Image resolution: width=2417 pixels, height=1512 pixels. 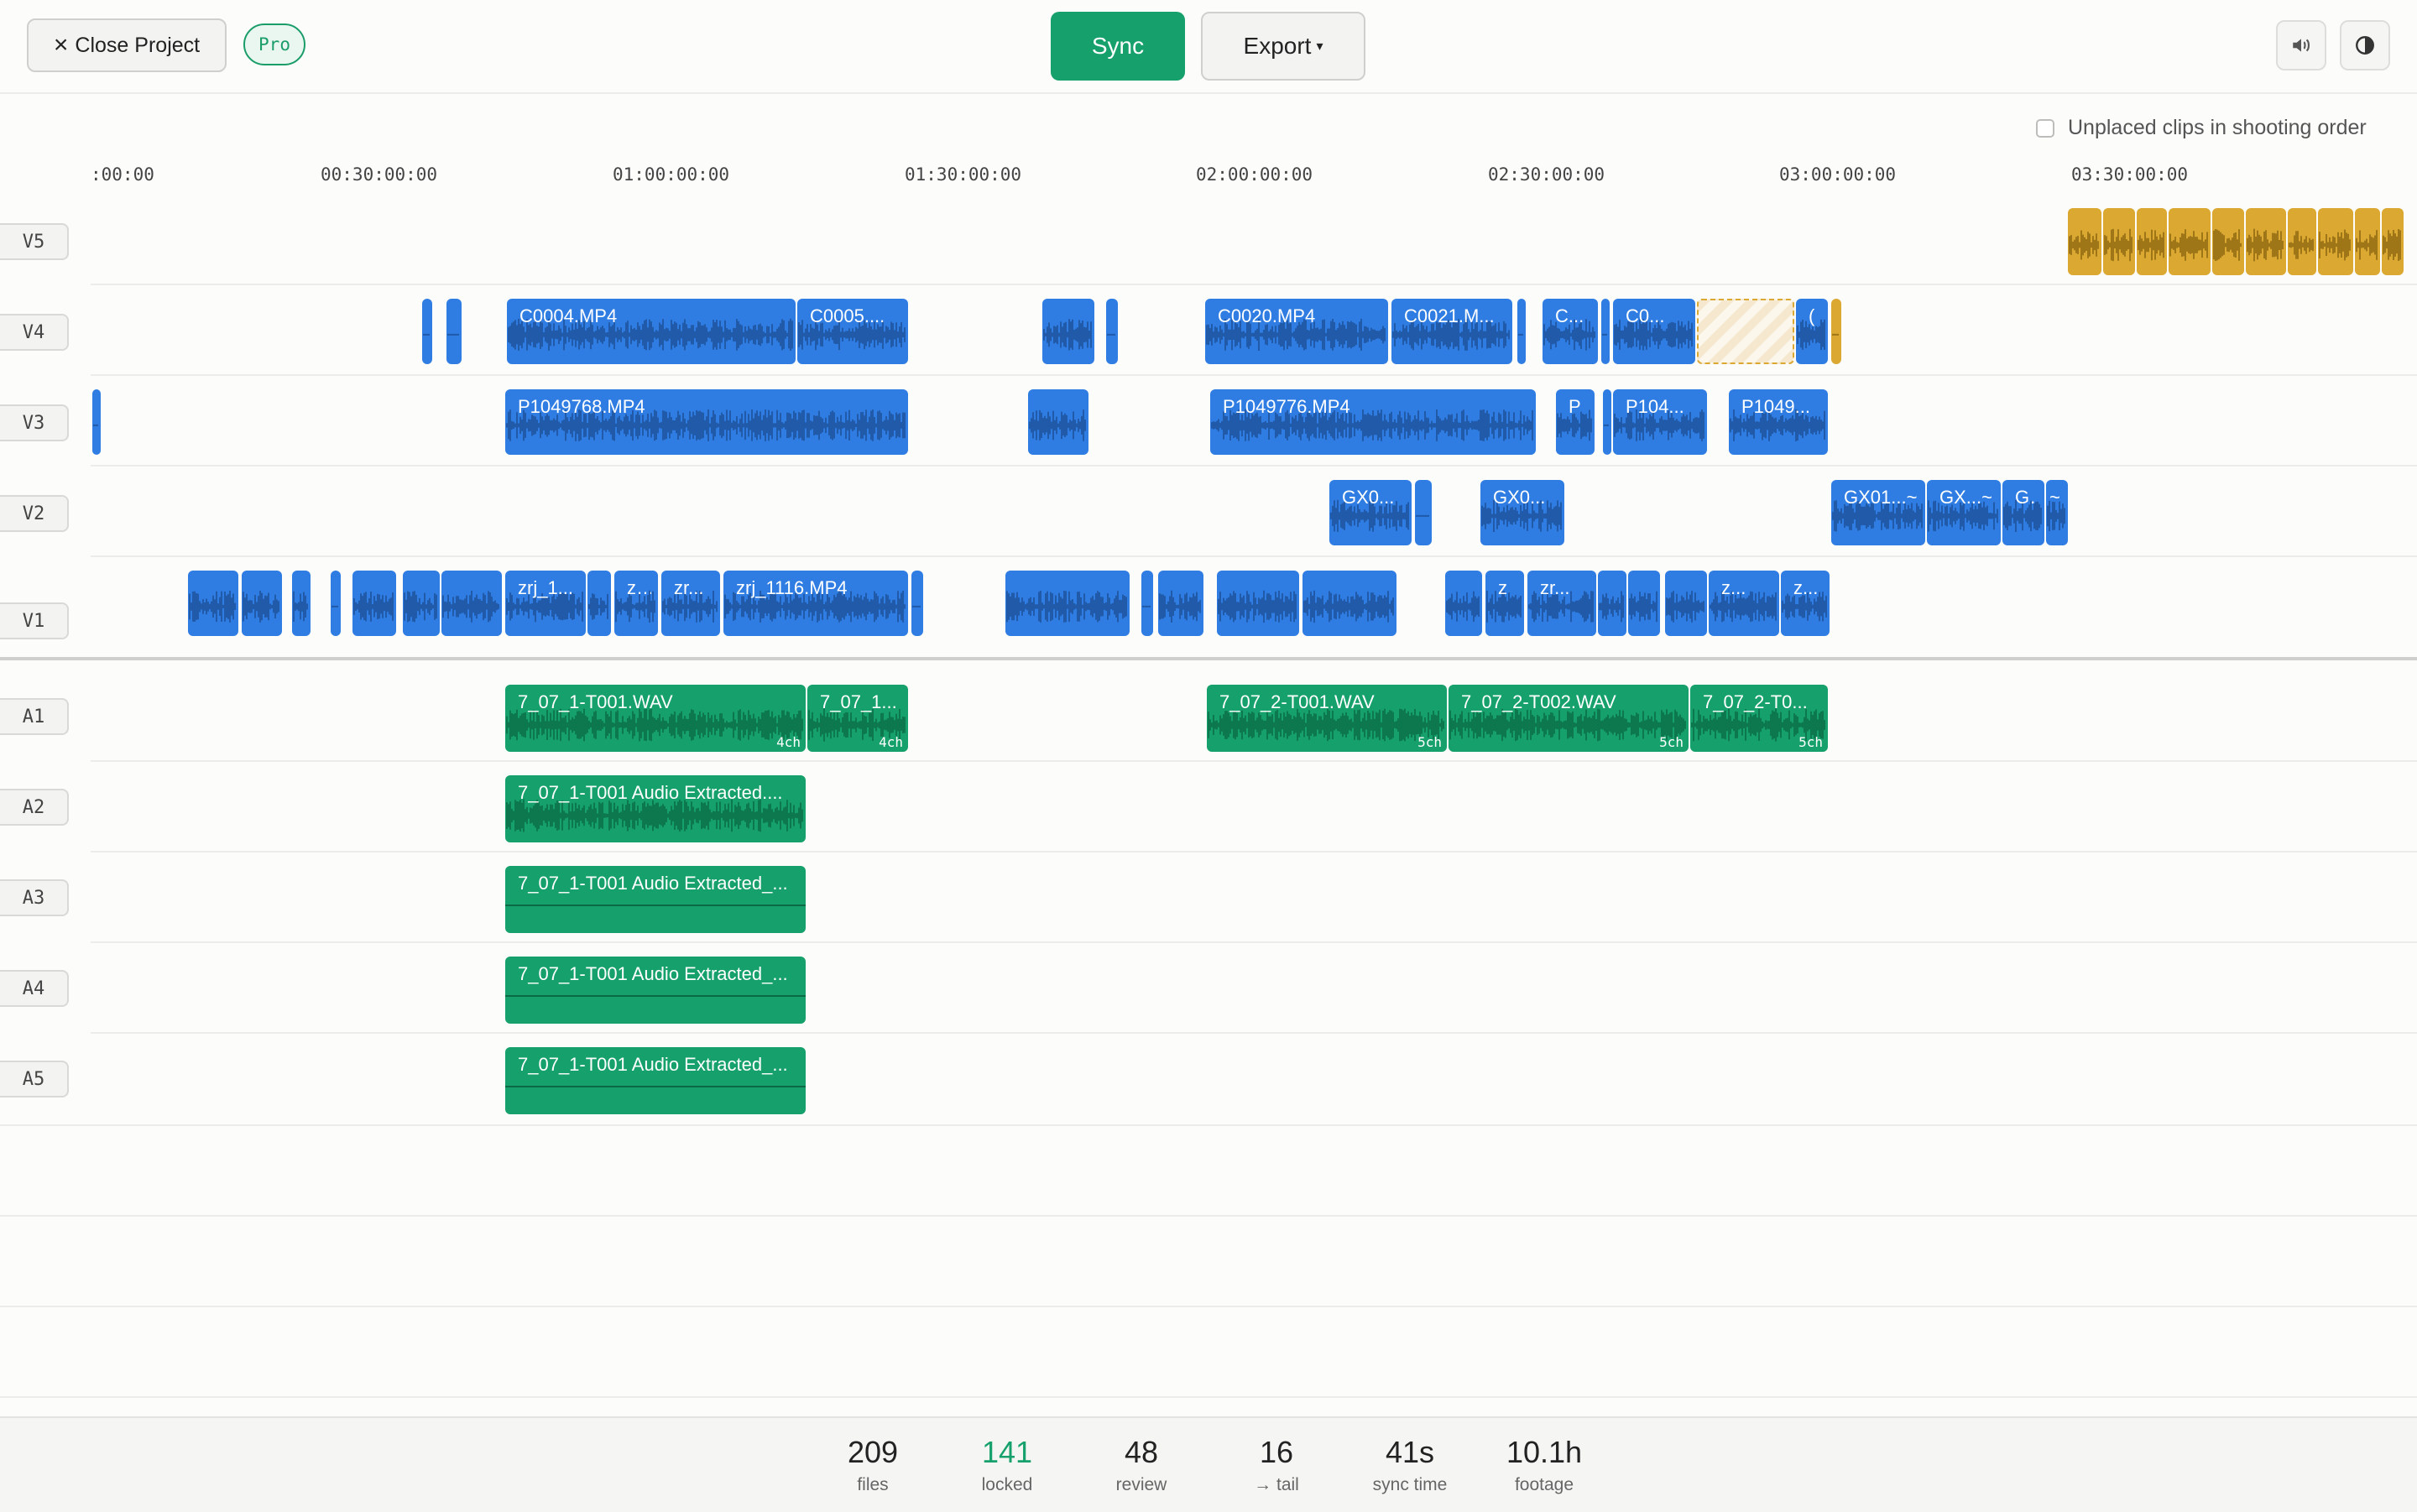 What do you see at coordinates (1283, 47) in the screenshot?
I see `export-button: Export ▾` at bounding box center [1283, 47].